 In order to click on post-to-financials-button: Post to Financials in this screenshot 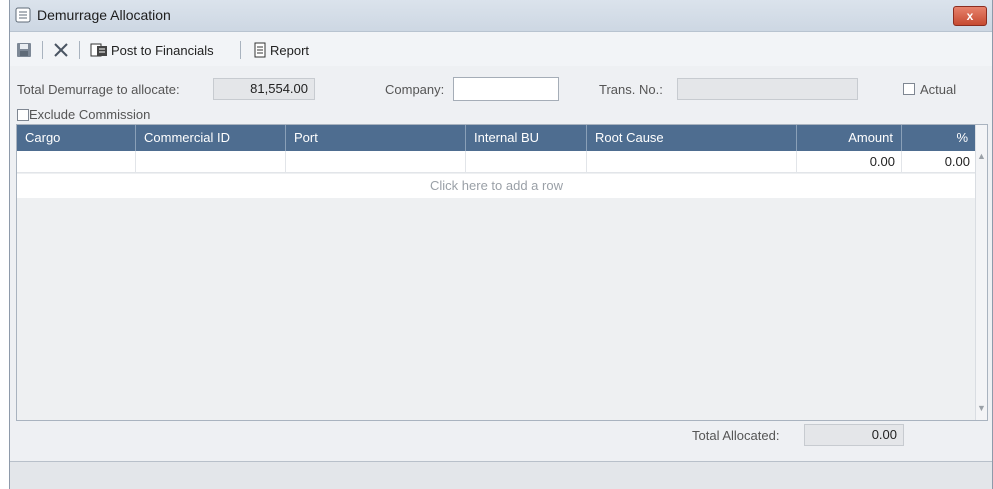, I will do `click(152, 50)`.